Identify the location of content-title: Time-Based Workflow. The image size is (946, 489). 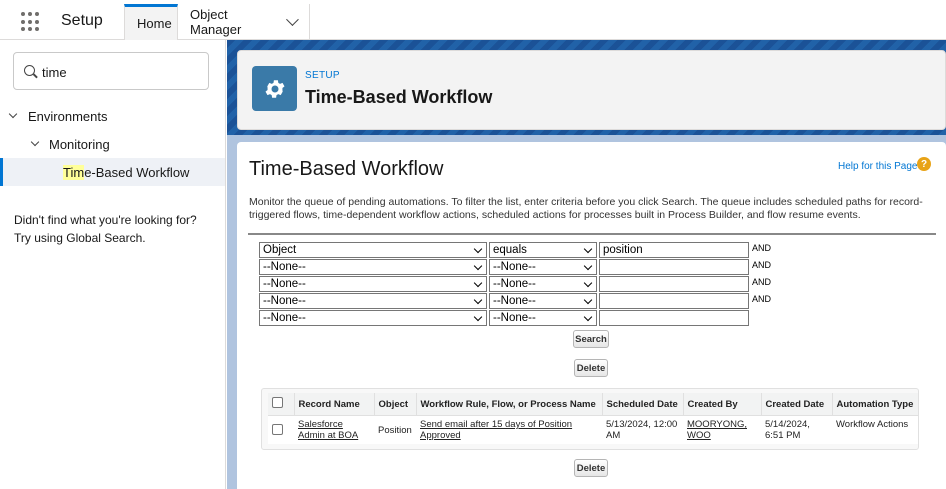
(346, 169).